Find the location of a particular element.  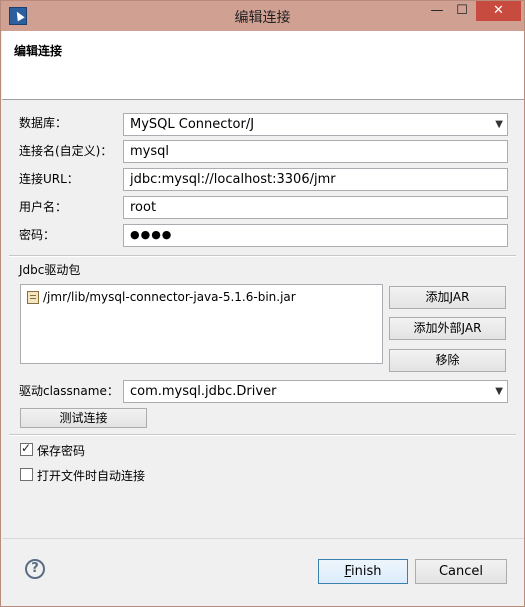

driver-classname-value: com.mysql.jdbc.Driver is located at coordinates (203, 391).